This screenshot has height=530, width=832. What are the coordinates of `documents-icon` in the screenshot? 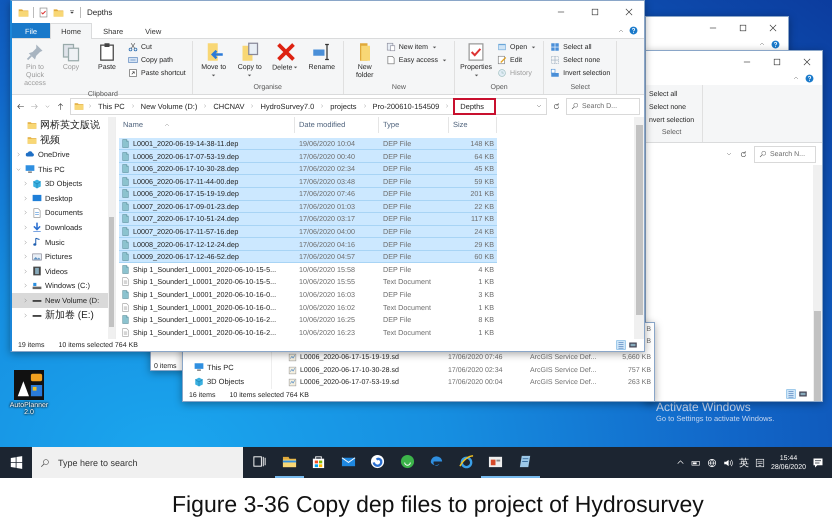 It's located at (37, 213).